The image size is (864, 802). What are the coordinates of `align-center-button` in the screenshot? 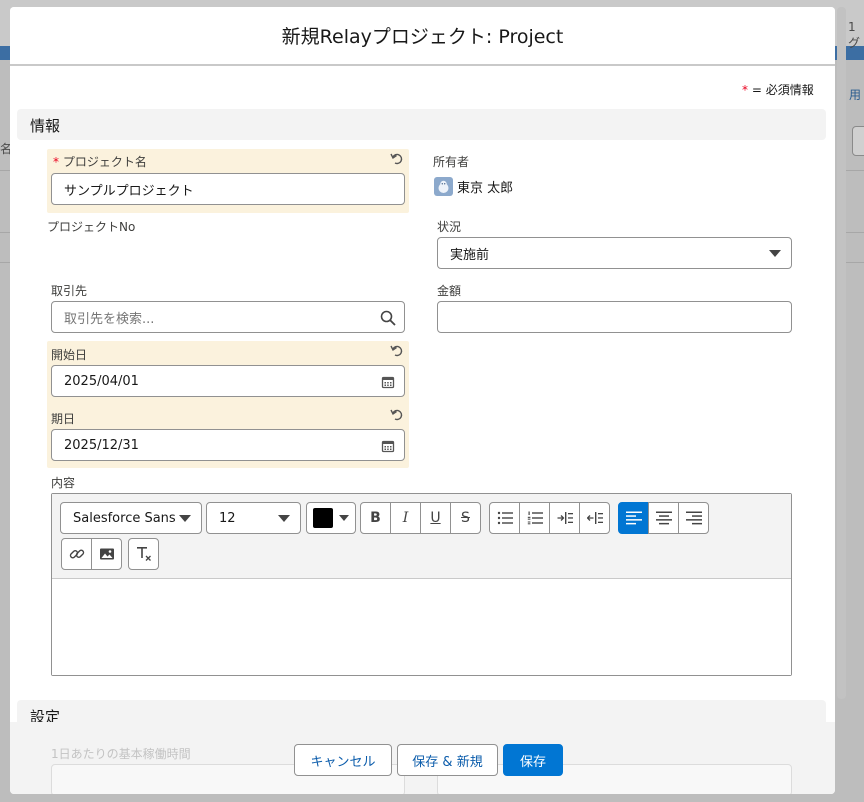 It's located at (663, 518).